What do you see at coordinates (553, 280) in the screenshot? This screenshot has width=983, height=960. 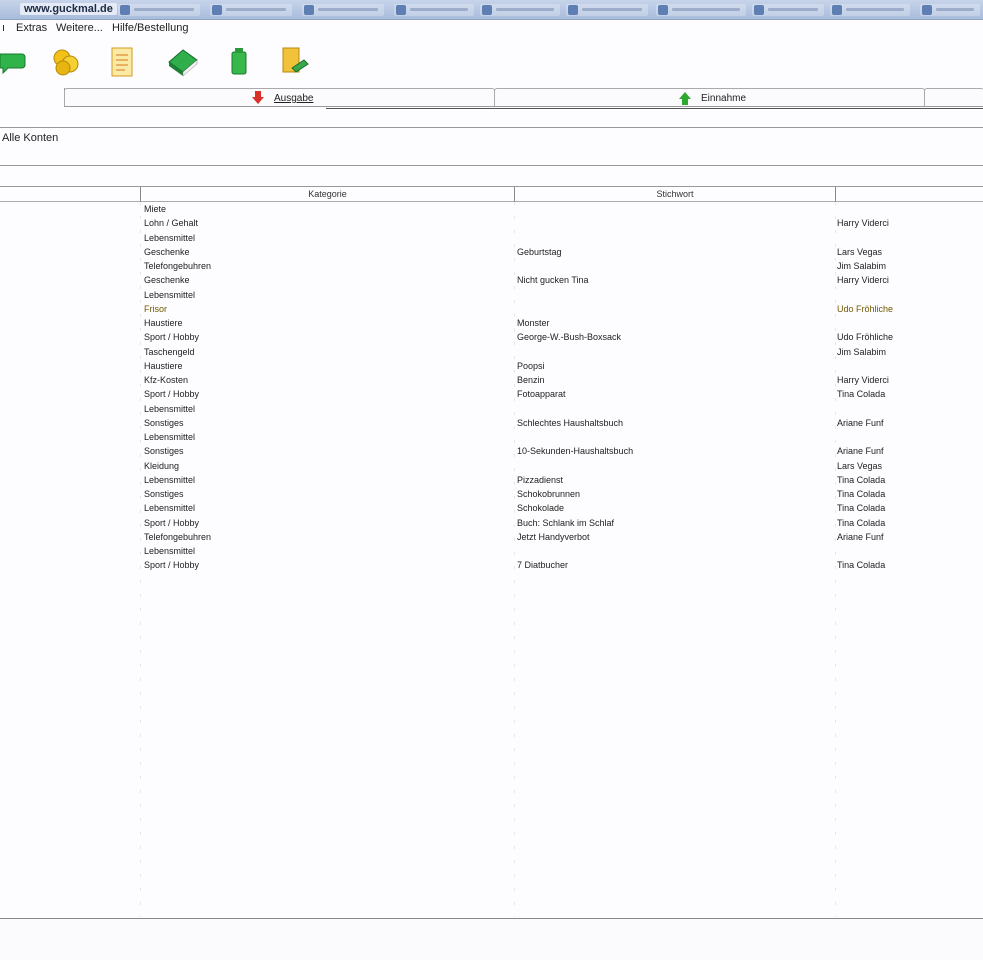 I see `cell-stichwort: Nicht gucken Tina` at bounding box center [553, 280].